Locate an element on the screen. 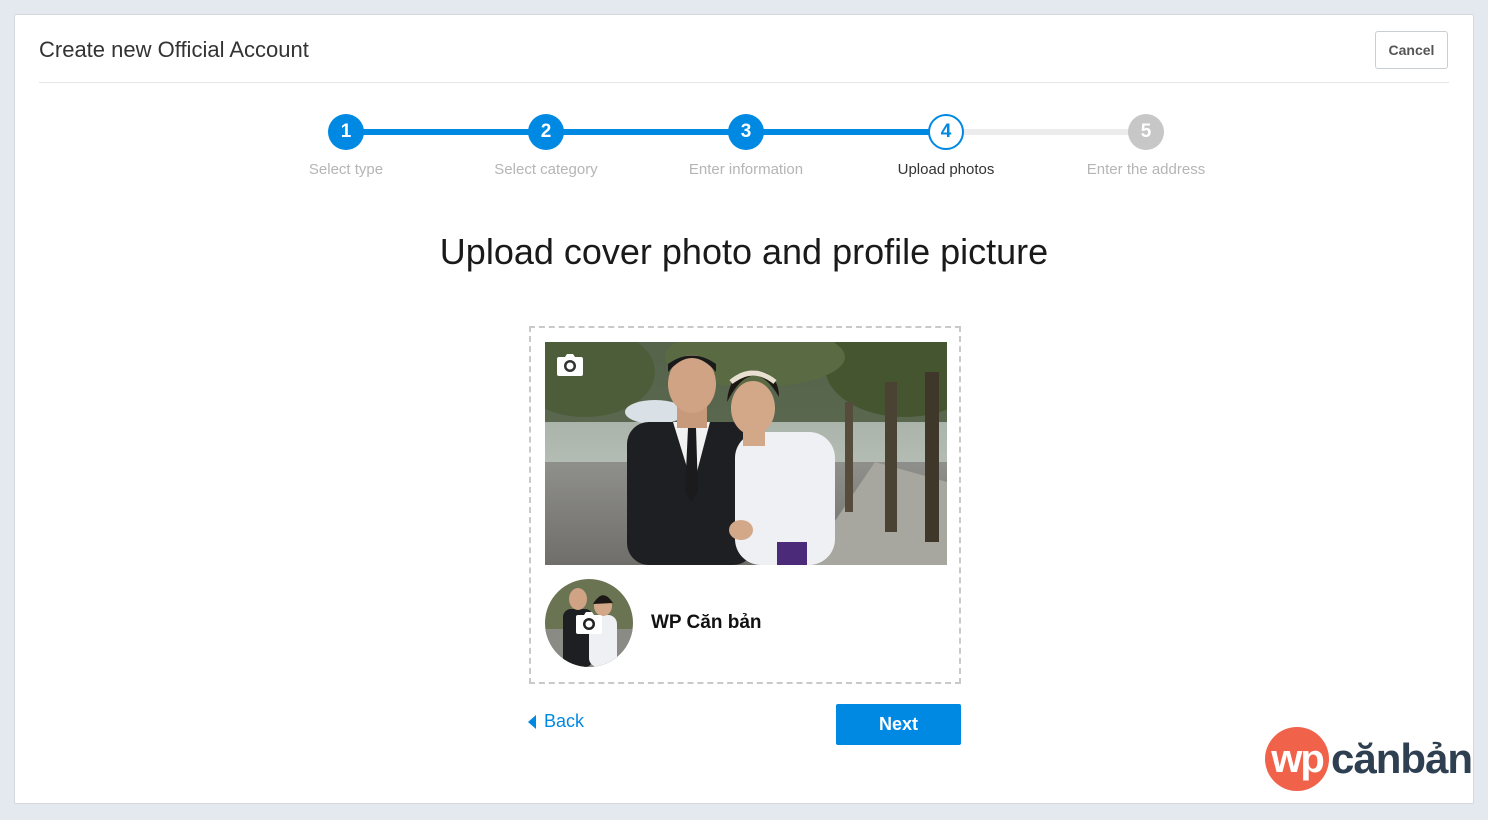 The width and height of the screenshot is (1488, 820). profile-picture is located at coordinates (589, 623).